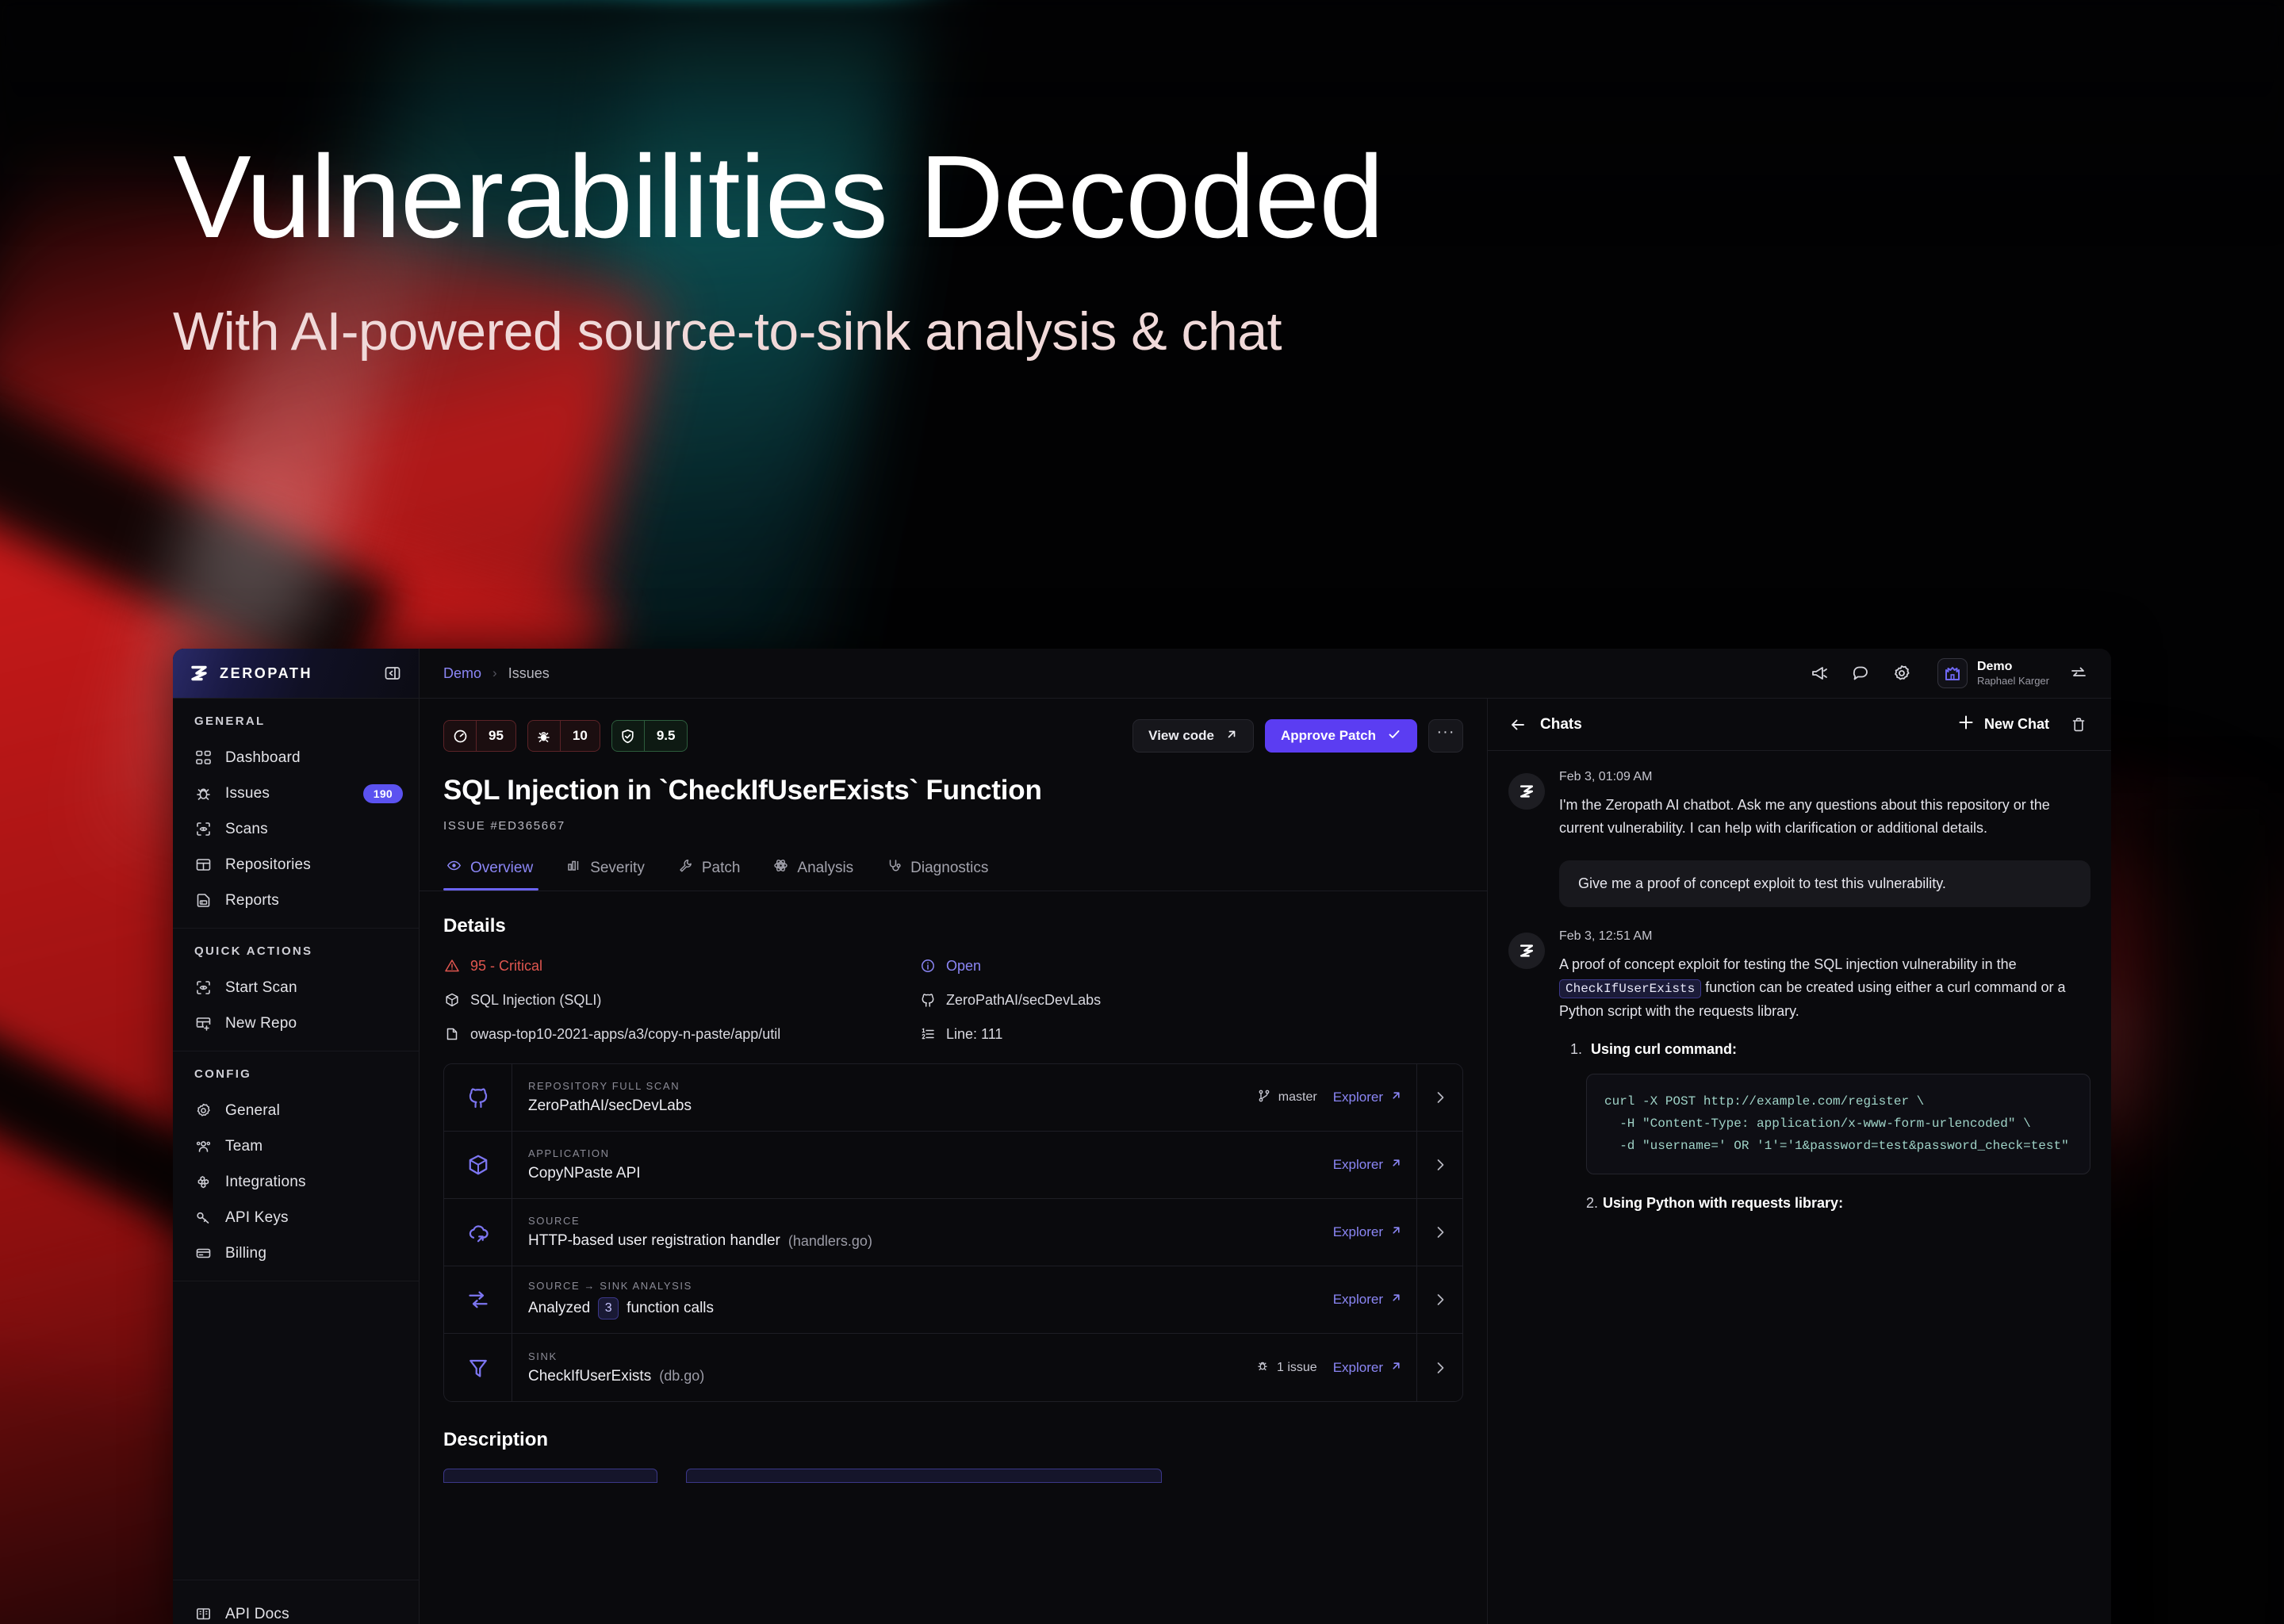 Image resolution: width=2284 pixels, height=1624 pixels. What do you see at coordinates (654, 1240) in the screenshot?
I see `chain-row-value: HTTP-based user registration handler` at bounding box center [654, 1240].